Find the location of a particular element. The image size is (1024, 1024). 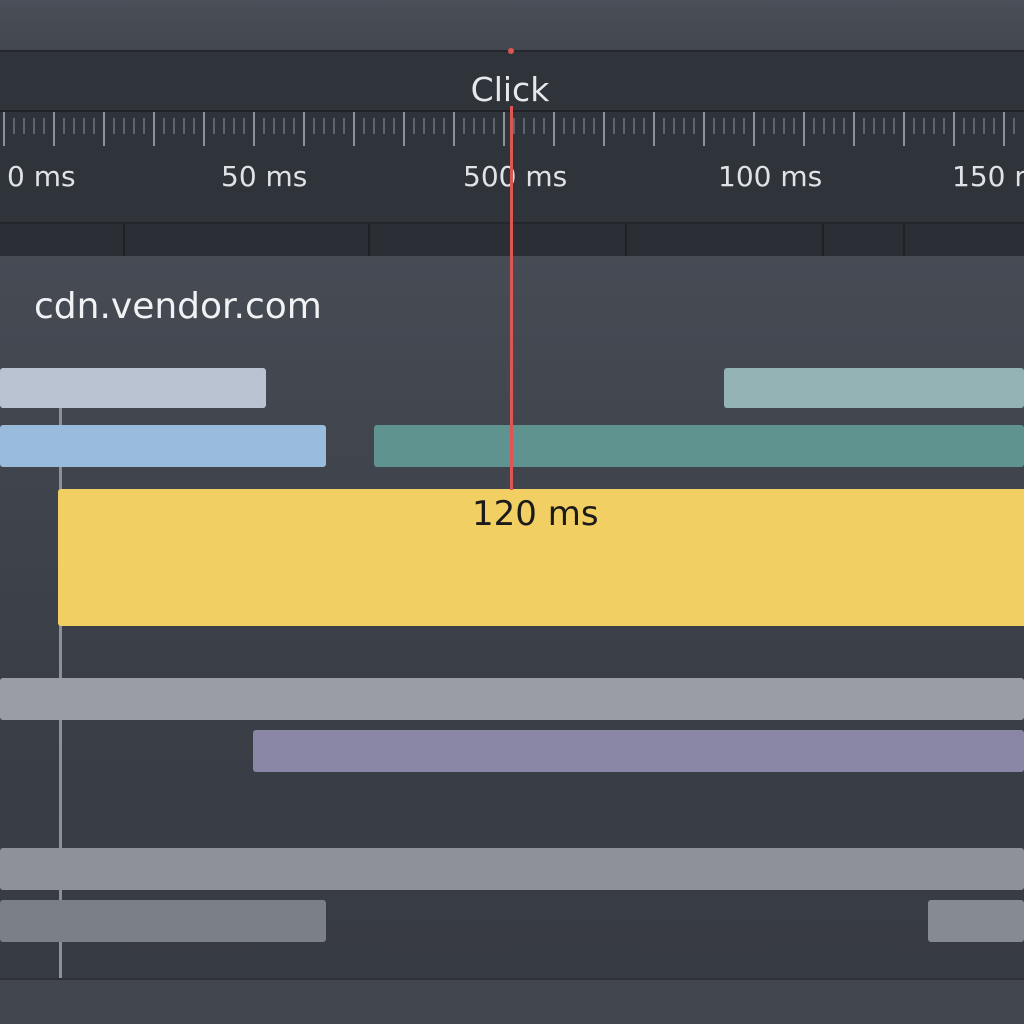

marker-label: Click is located at coordinates (510, 89).